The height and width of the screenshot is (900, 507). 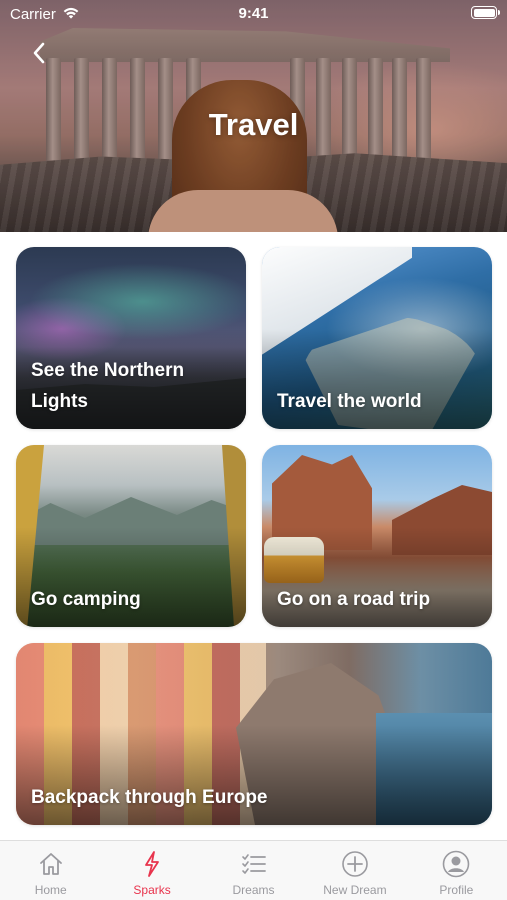 What do you see at coordinates (377, 536) in the screenshot?
I see `card-road-trip: Go on a road trip` at bounding box center [377, 536].